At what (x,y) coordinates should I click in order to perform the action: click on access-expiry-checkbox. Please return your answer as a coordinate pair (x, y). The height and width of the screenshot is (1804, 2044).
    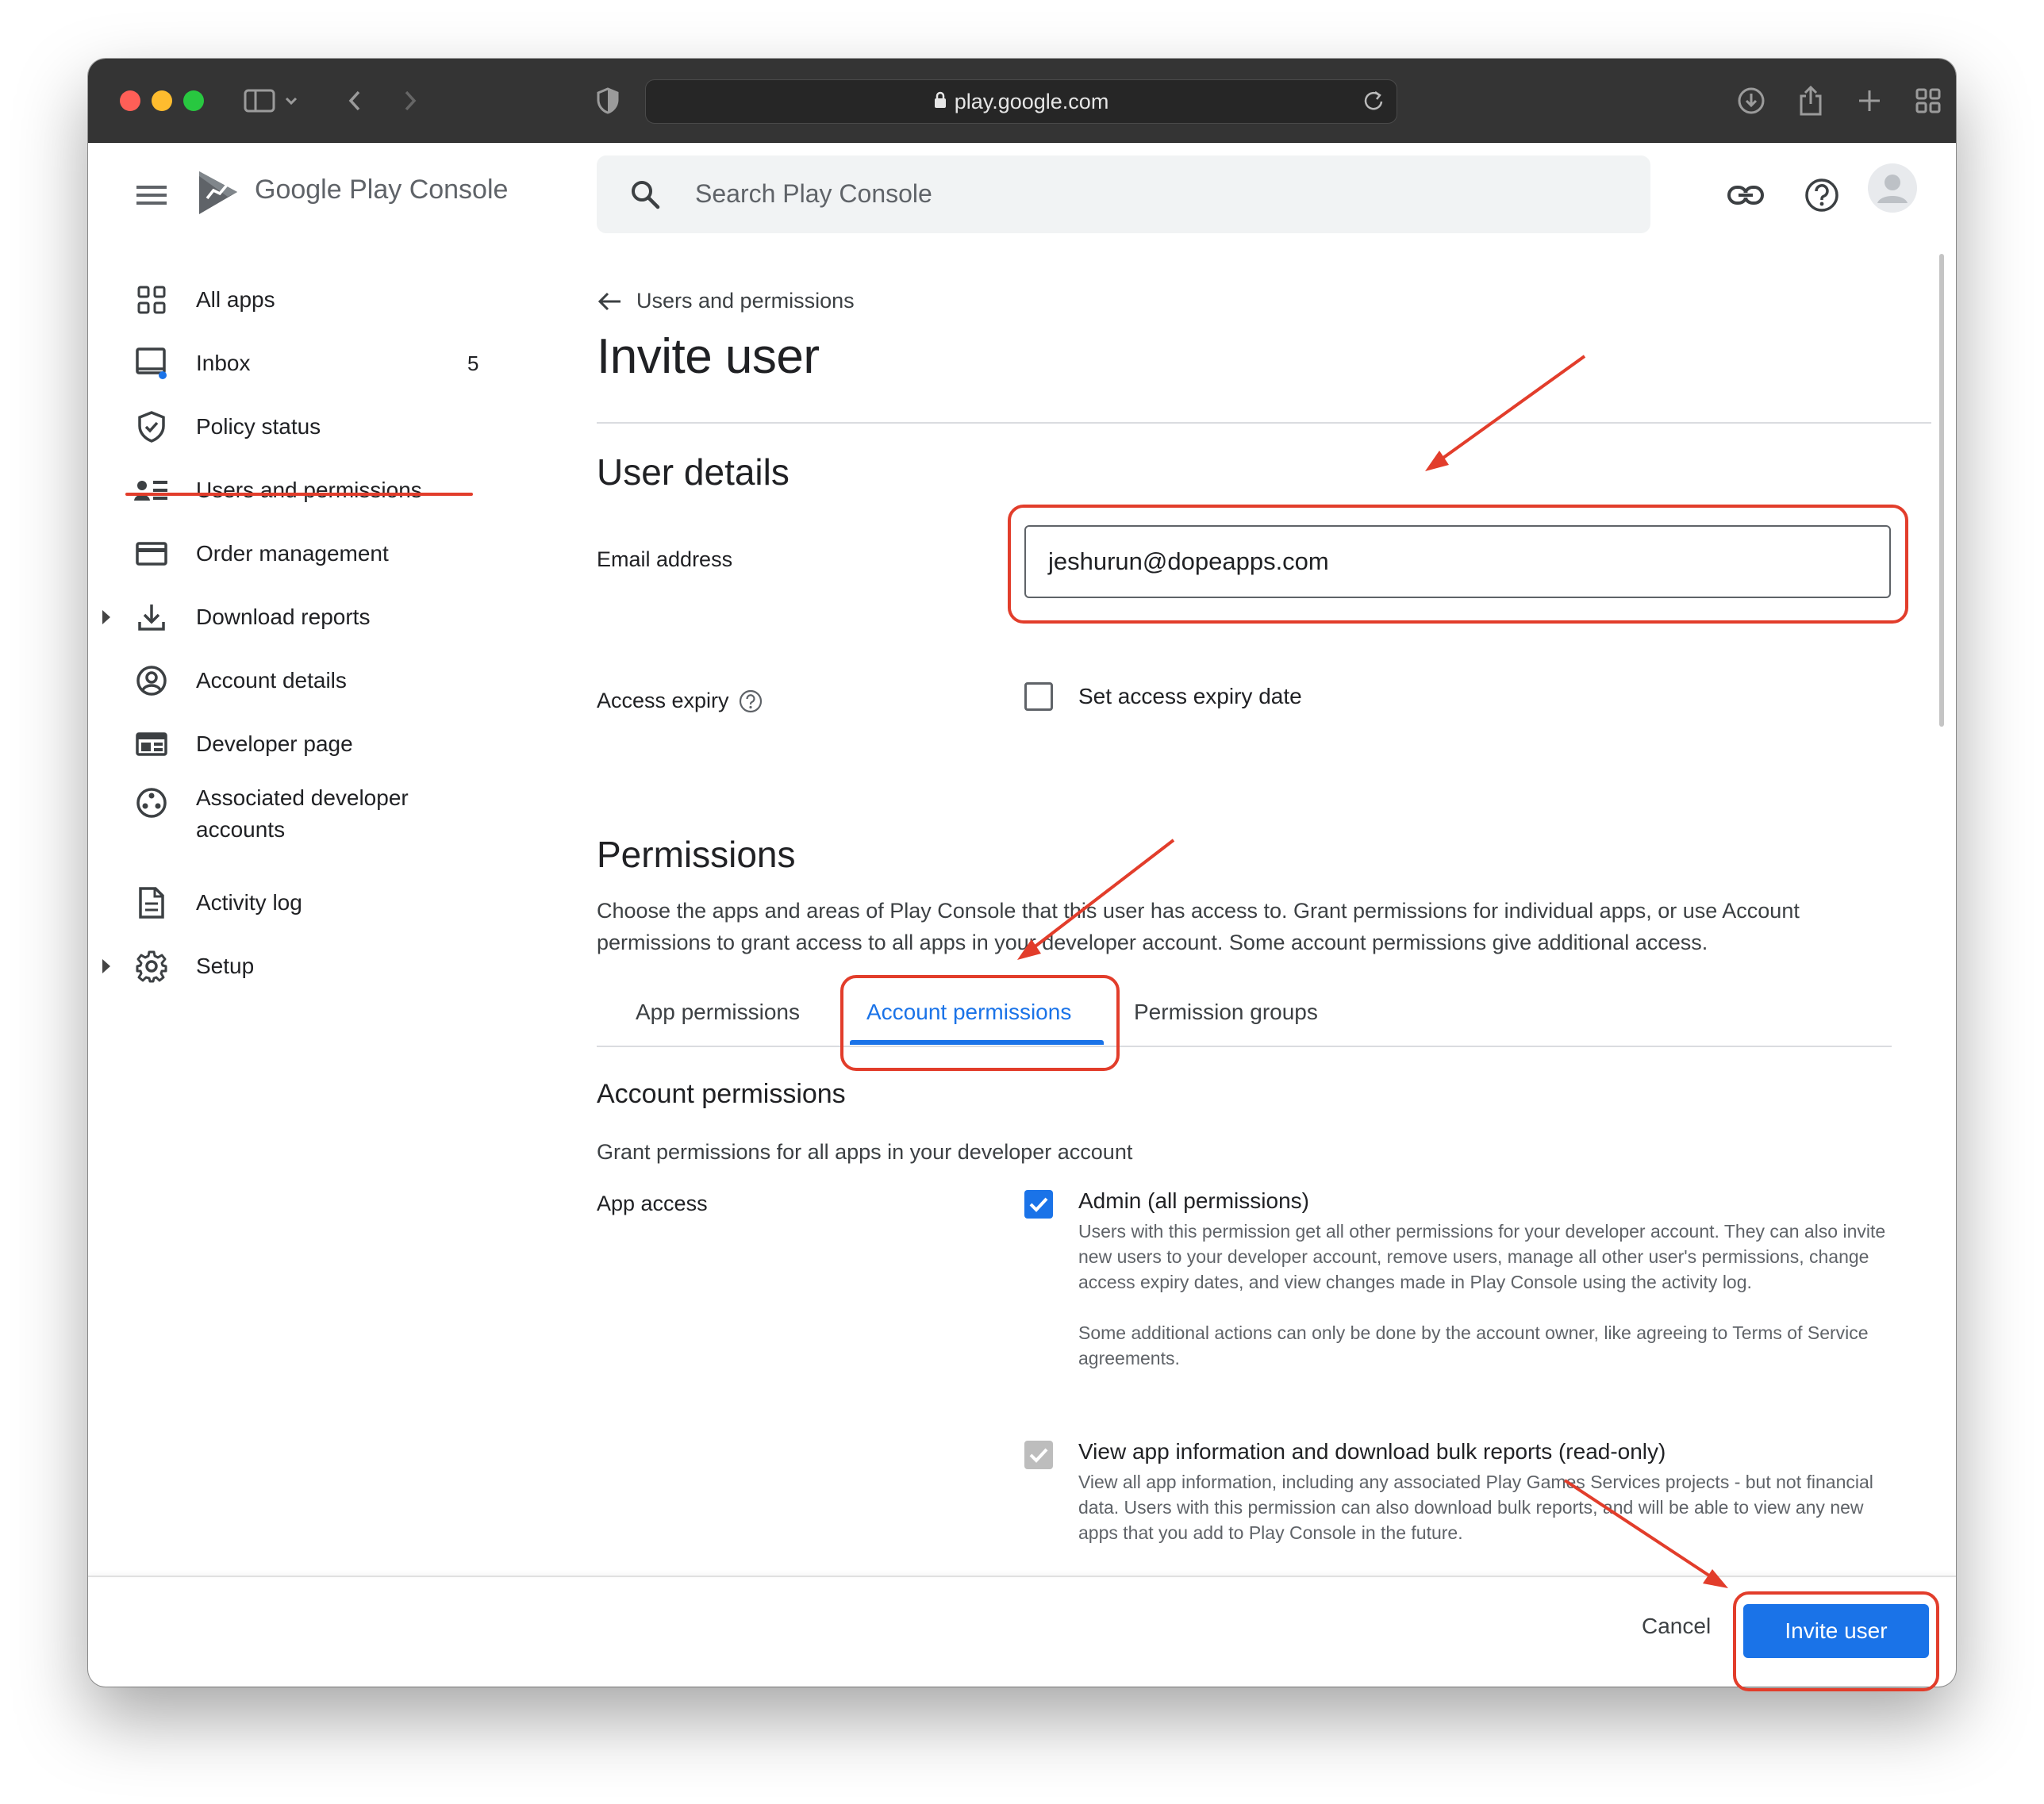
    Looking at the image, I should click on (1038, 696).